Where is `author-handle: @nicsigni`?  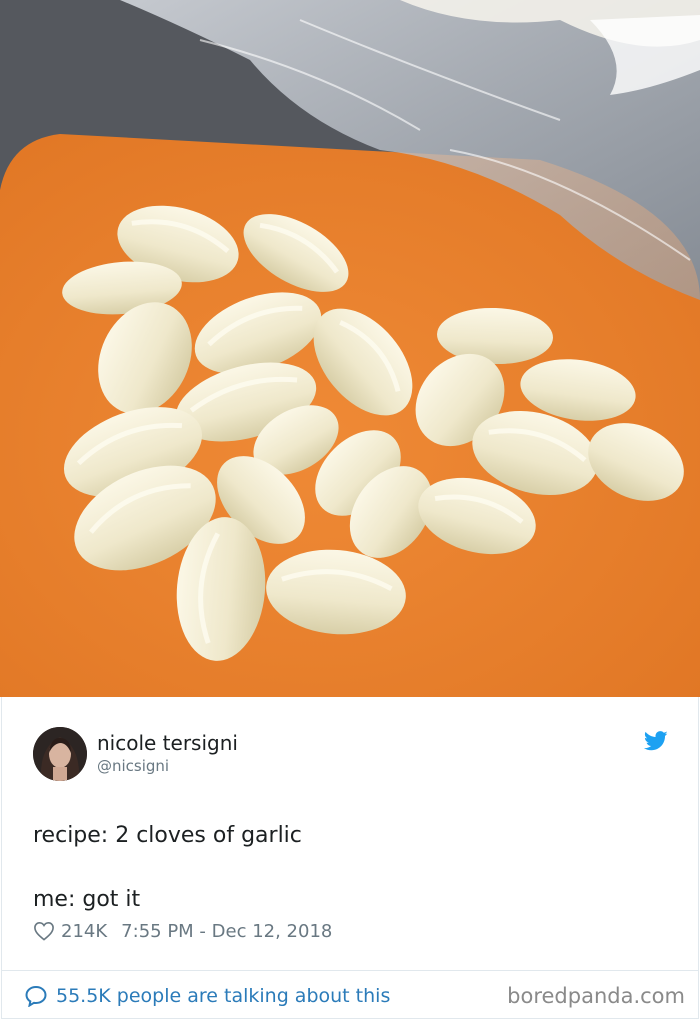 author-handle: @nicsigni is located at coordinates (133, 766).